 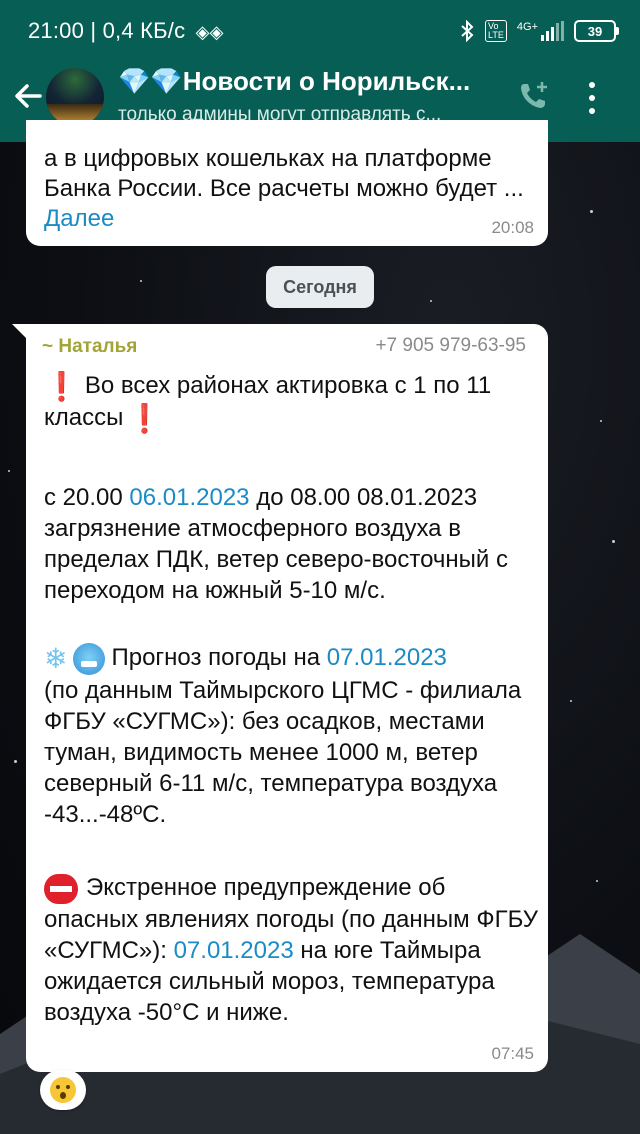 What do you see at coordinates (592, 98) in the screenshot?
I see `more-vertical-icon` at bounding box center [592, 98].